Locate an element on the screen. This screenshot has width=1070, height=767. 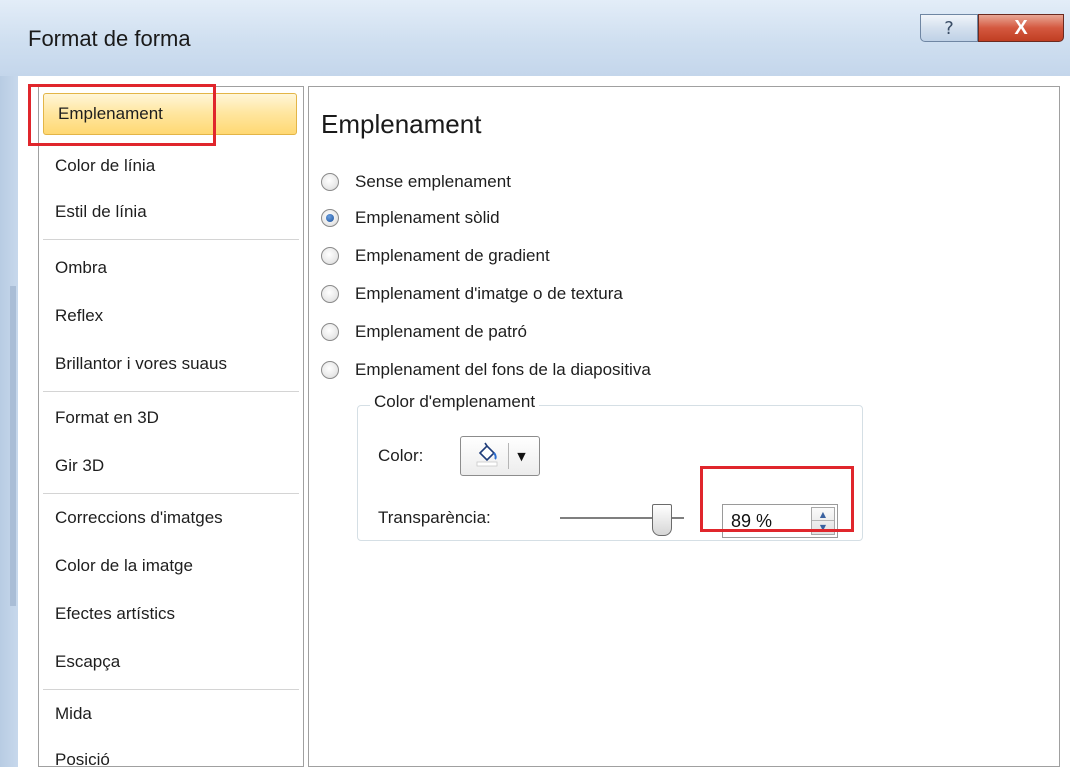
nav-item-format-3d: Format en 3D is located at coordinates (171, 418).